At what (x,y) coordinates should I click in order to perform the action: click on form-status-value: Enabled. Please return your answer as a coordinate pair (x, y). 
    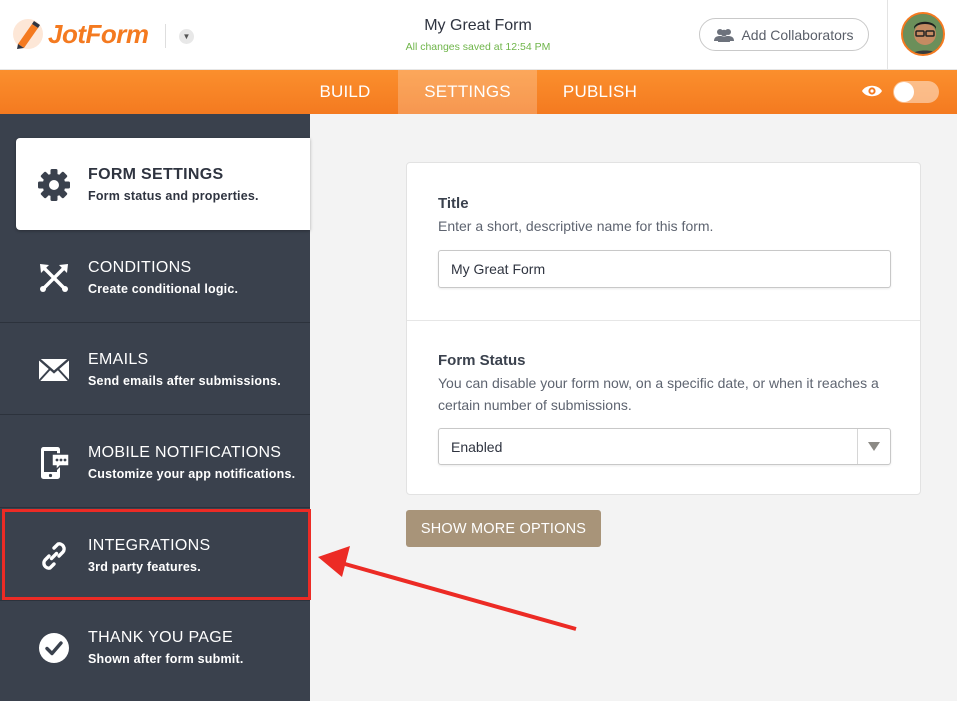
    Looking at the image, I should click on (477, 447).